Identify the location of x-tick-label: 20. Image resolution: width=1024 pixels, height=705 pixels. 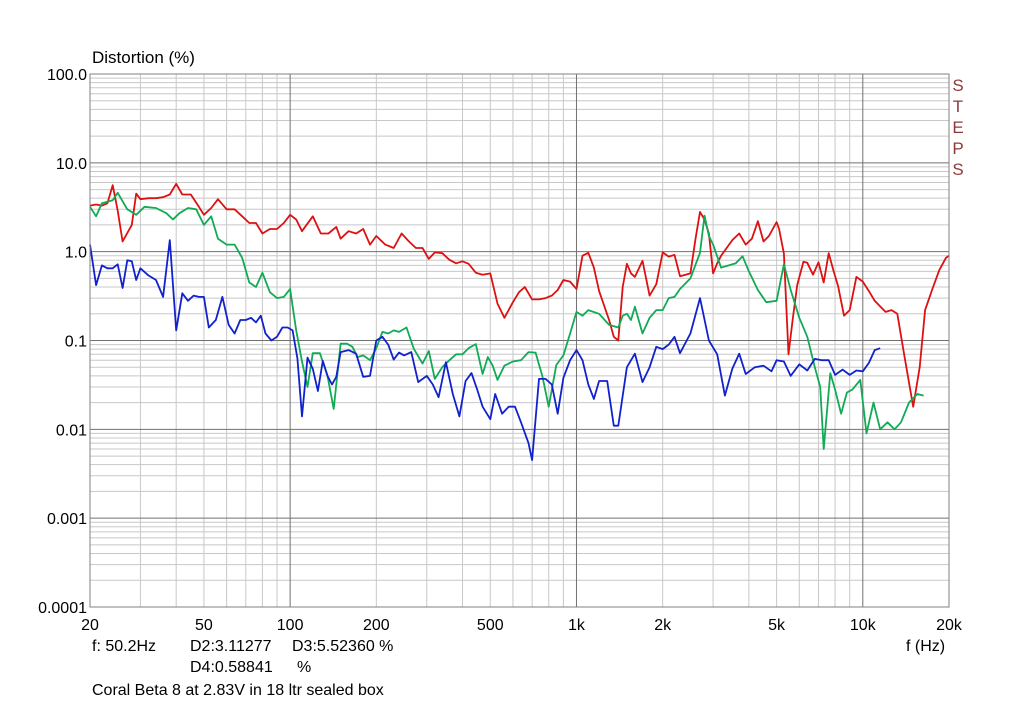
(90, 625).